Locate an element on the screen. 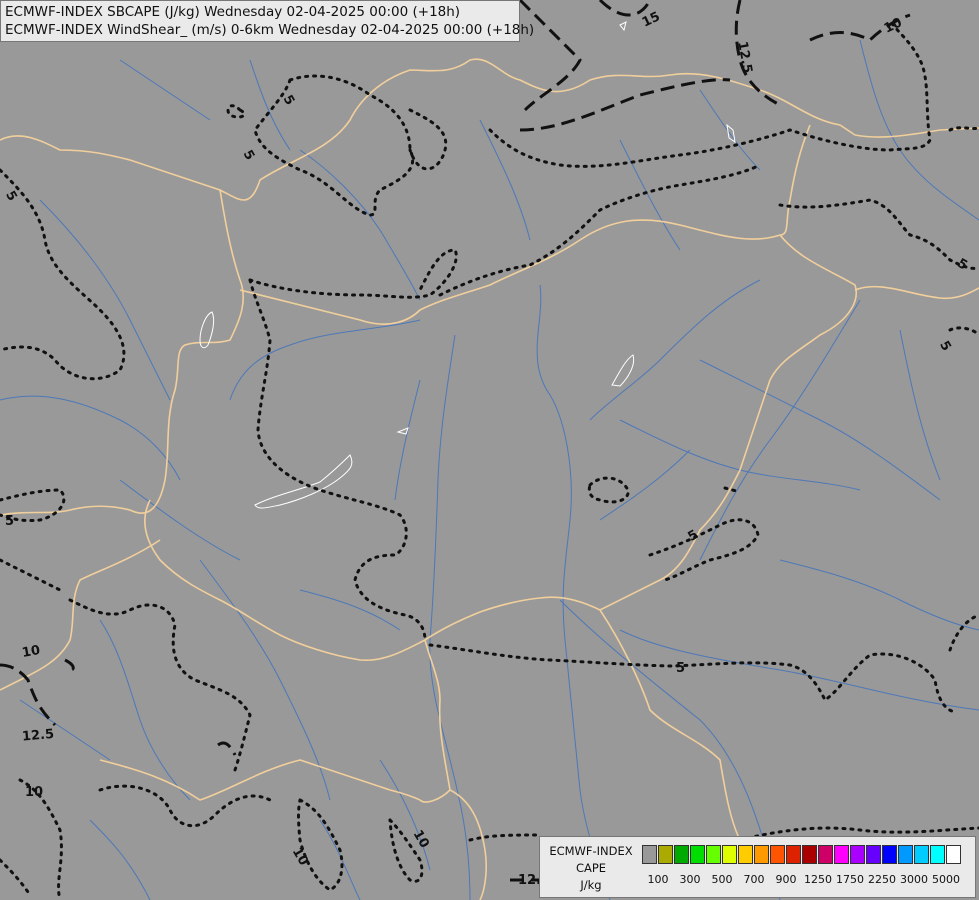 The height and width of the screenshot is (900, 979). contour-label: 12.5 is located at coordinates (37, 736).